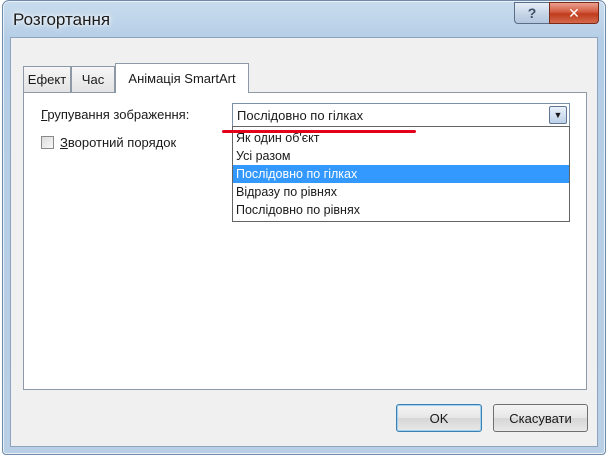 This screenshot has height=457, width=610. Describe the element at coordinates (304, 19) in the screenshot. I see `title-bar: Розгортання ? ✕` at that location.